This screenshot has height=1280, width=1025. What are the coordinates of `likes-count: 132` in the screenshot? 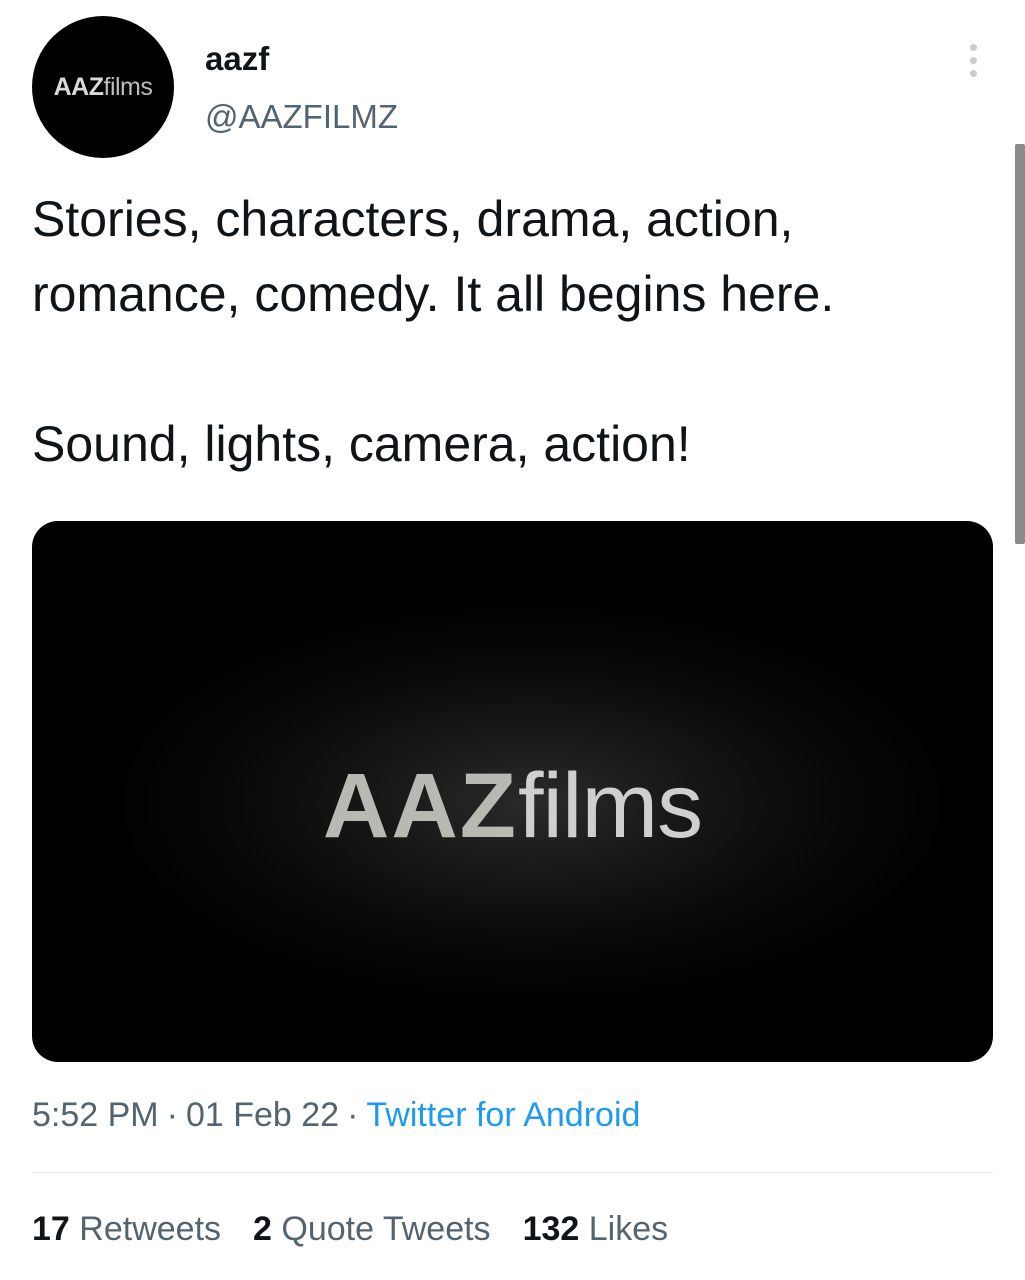 It's located at (551, 1229).